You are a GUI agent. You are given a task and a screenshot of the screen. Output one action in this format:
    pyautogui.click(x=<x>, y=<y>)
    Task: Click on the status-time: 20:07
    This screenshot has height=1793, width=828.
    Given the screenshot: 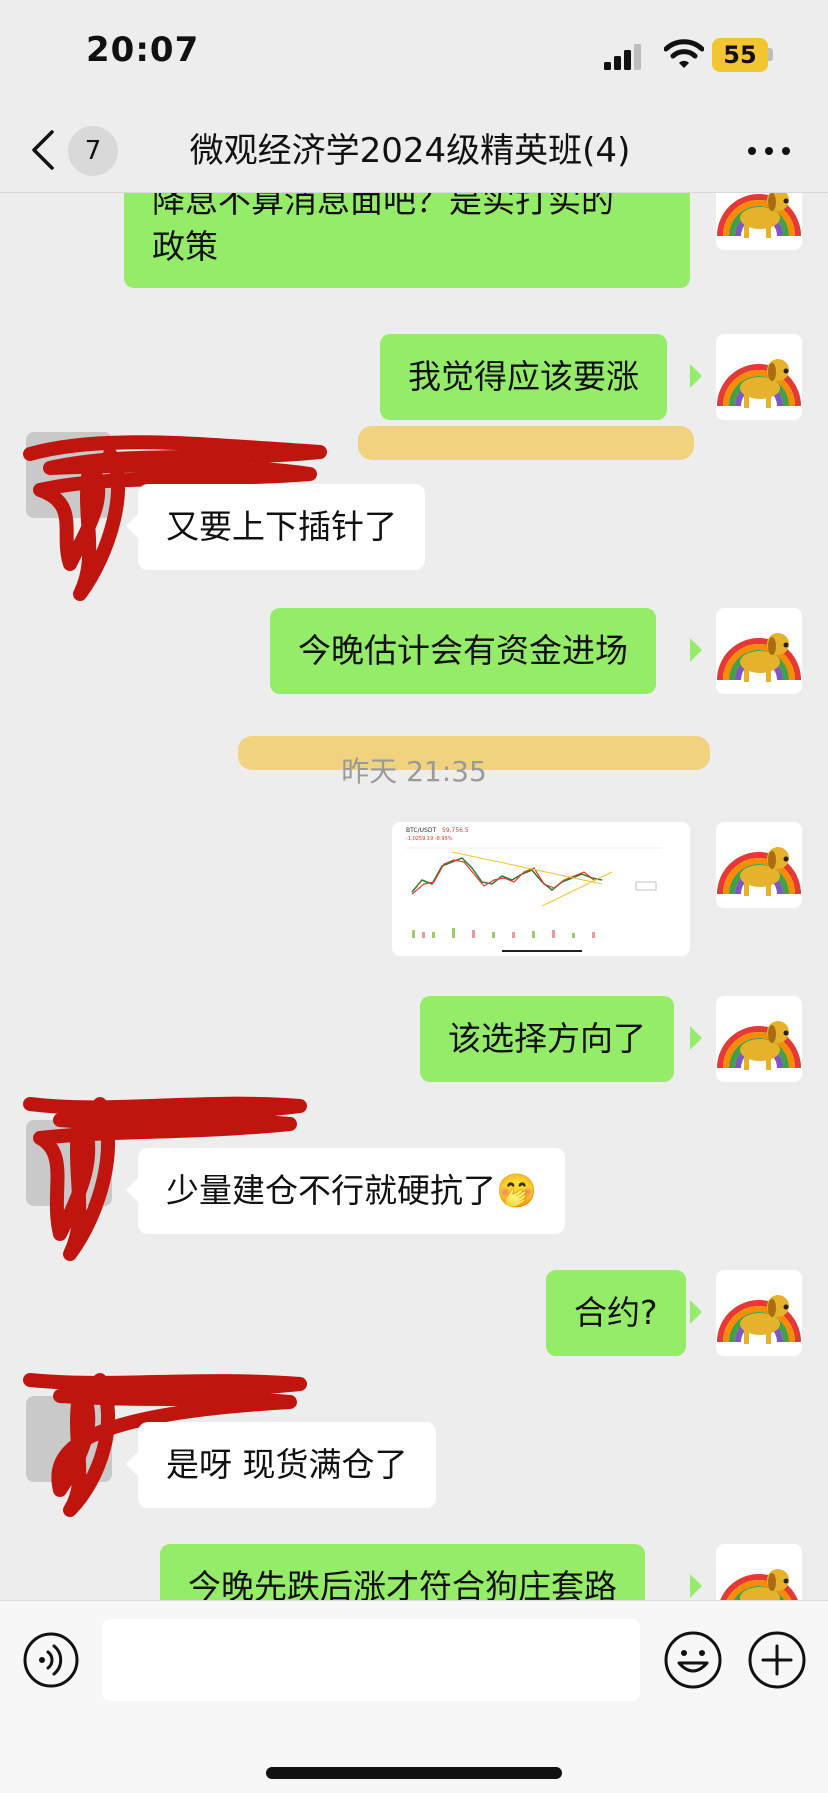 What is the action you would take?
    pyautogui.click(x=143, y=50)
    